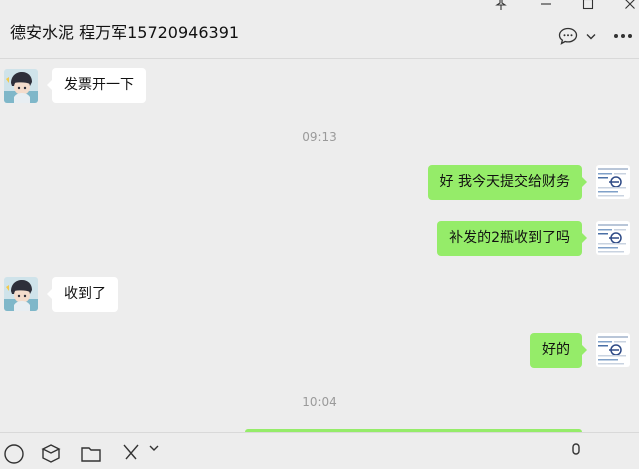 The height and width of the screenshot is (469, 639). I want to click on message-bubble-incoming: 收到了, so click(82, 294).